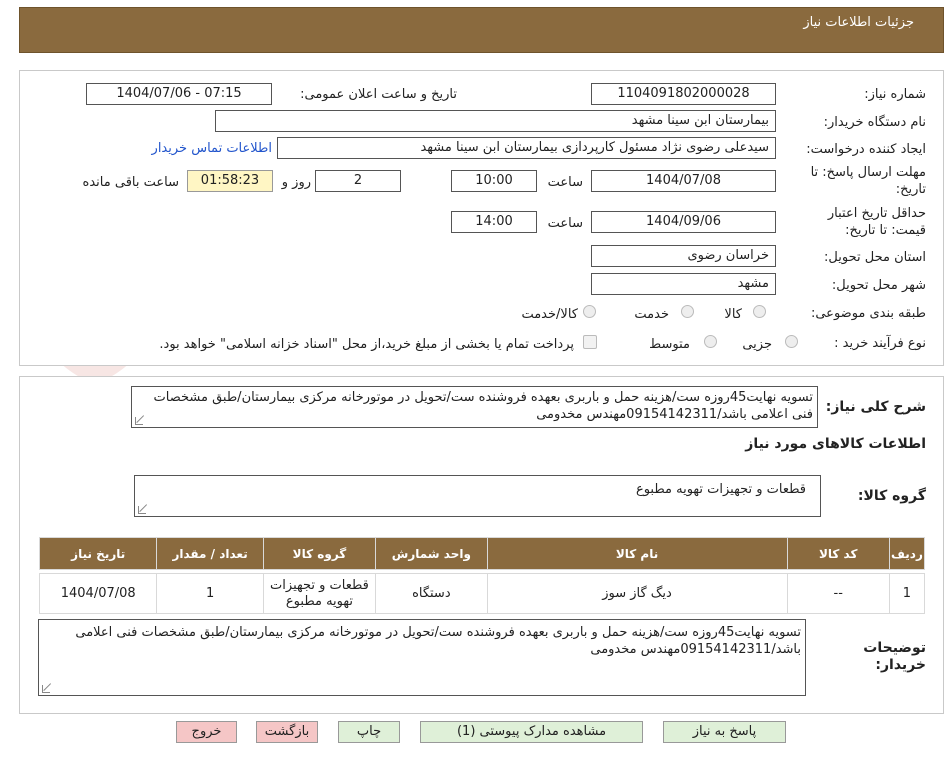 This screenshot has height=764, width=944. What do you see at coordinates (868, 181) in the screenshot?
I see `deadline-label: مهلت ارسال پاسخ: تا تاریخ:` at bounding box center [868, 181].